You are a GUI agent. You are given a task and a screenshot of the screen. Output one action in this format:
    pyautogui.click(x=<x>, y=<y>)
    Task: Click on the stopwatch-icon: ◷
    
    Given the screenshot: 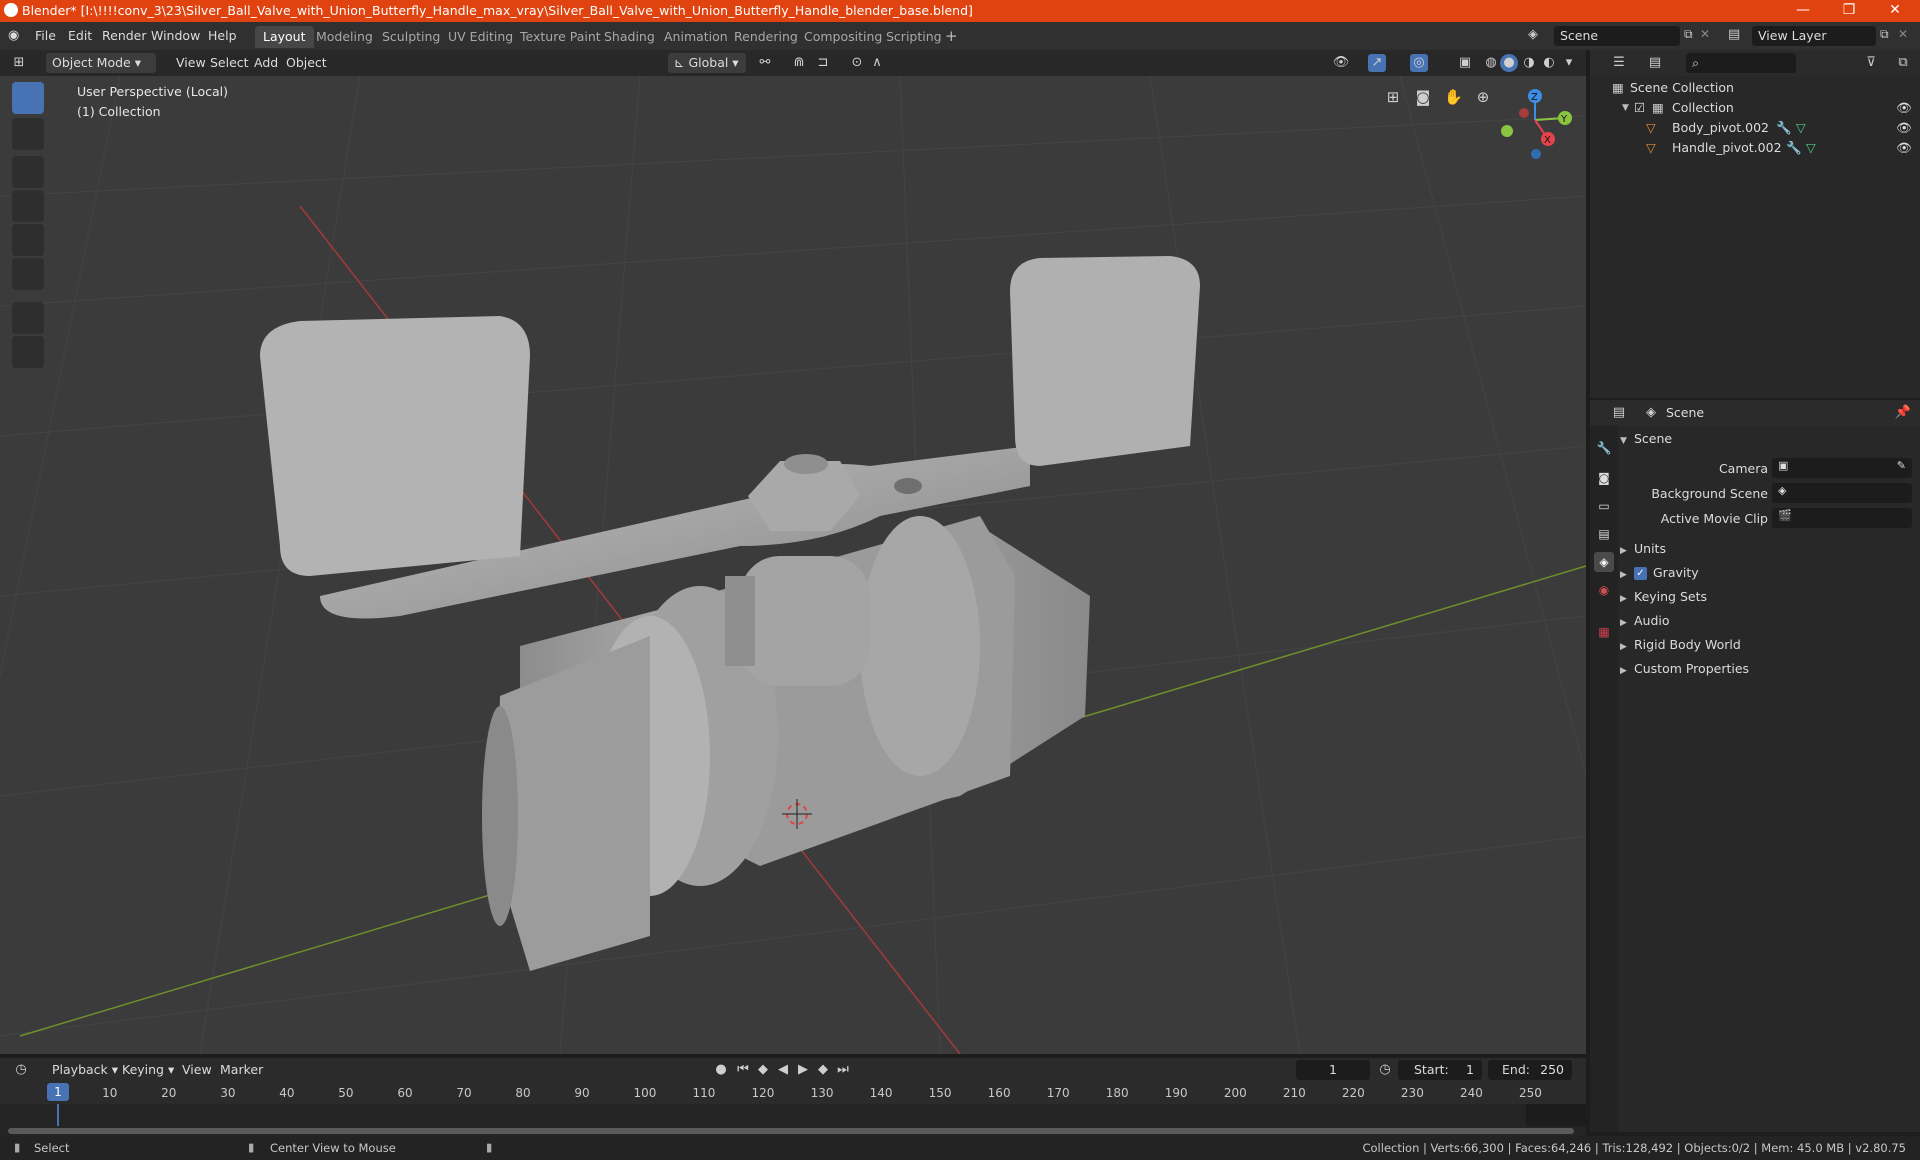 What is the action you would take?
    pyautogui.click(x=1385, y=1070)
    